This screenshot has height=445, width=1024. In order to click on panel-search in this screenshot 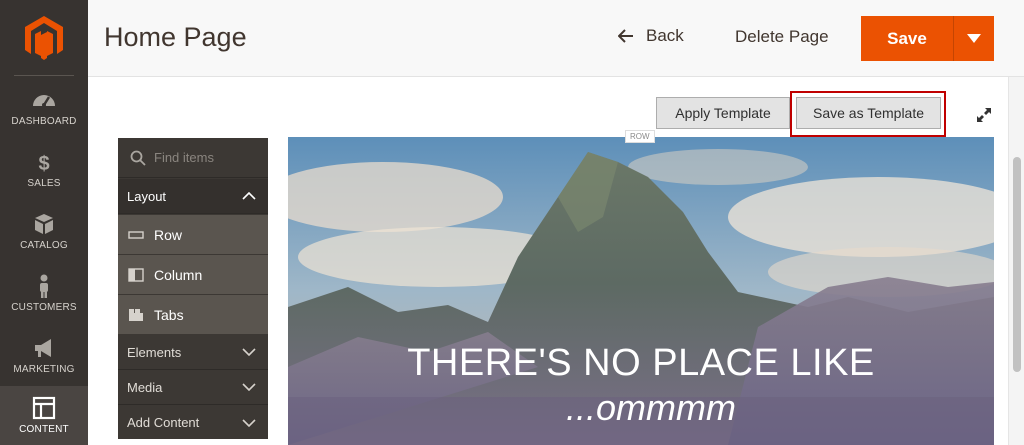, I will do `click(193, 158)`.